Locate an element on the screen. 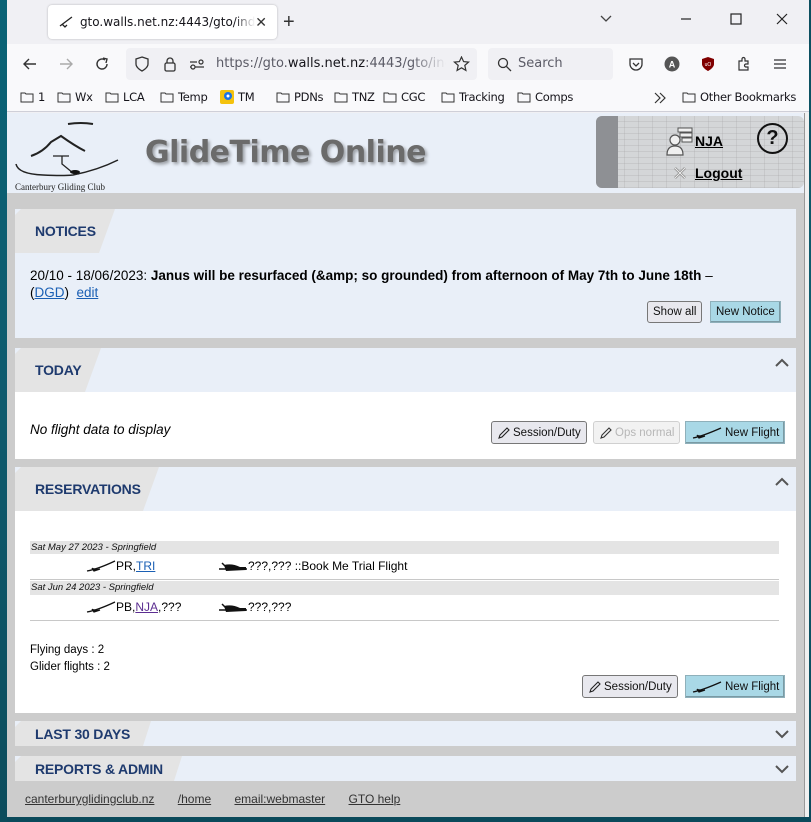 Image resolution: width=811 pixels, height=822 pixels. footer-link-email-webmaster: email:webmaster is located at coordinates (279, 799).